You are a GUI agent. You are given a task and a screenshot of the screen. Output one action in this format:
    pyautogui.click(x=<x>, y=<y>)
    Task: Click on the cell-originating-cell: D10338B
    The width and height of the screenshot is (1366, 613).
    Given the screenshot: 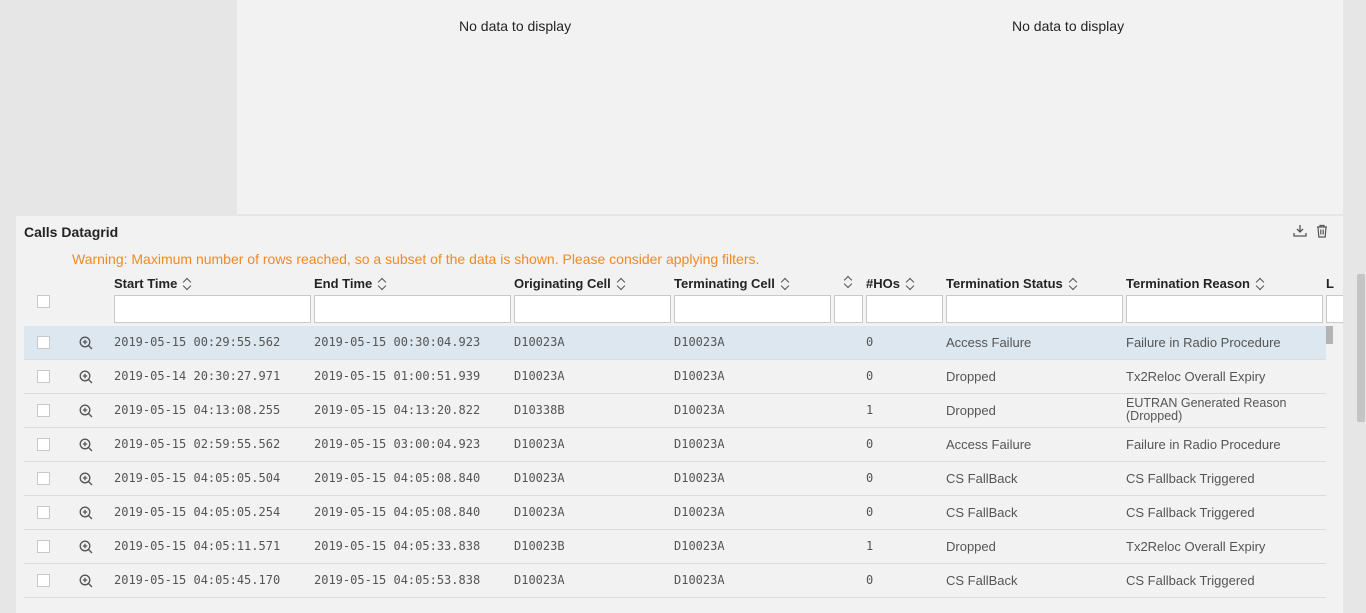 What is the action you would take?
    pyautogui.click(x=539, y=410)
    